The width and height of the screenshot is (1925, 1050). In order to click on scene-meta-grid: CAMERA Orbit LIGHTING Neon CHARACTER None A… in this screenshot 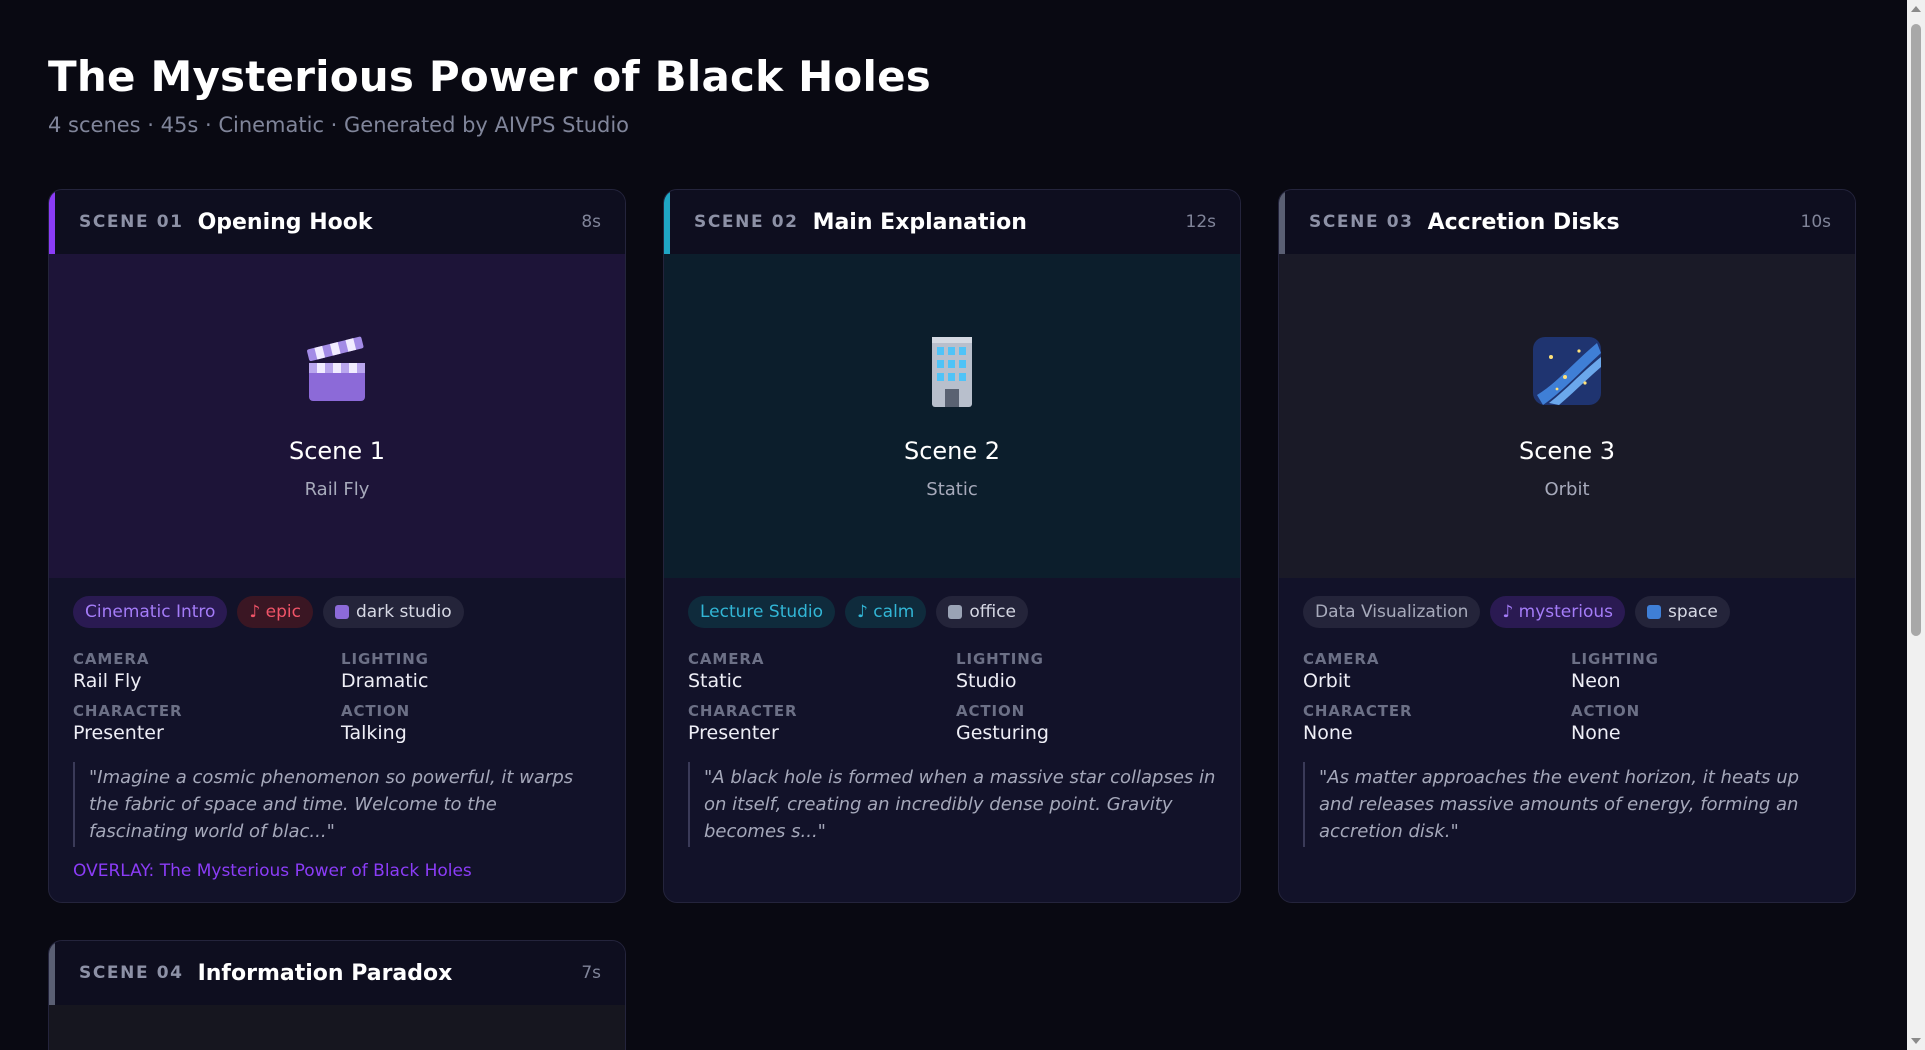, I will do `click(1567, 697)`.